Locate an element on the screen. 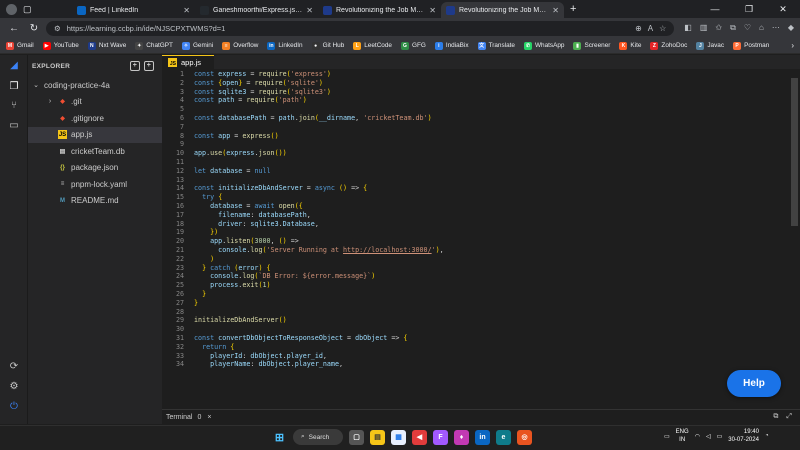  terminal-label: Terminal is located at coordinates (179, 417).